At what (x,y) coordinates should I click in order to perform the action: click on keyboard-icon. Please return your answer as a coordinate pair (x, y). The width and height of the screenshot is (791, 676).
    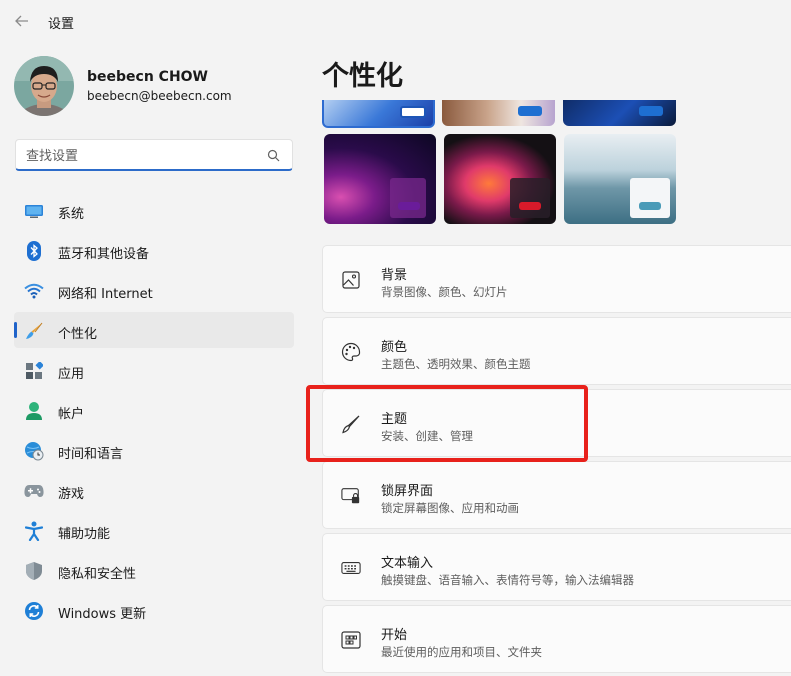
    Looking at the image, I should click on (351, 568).